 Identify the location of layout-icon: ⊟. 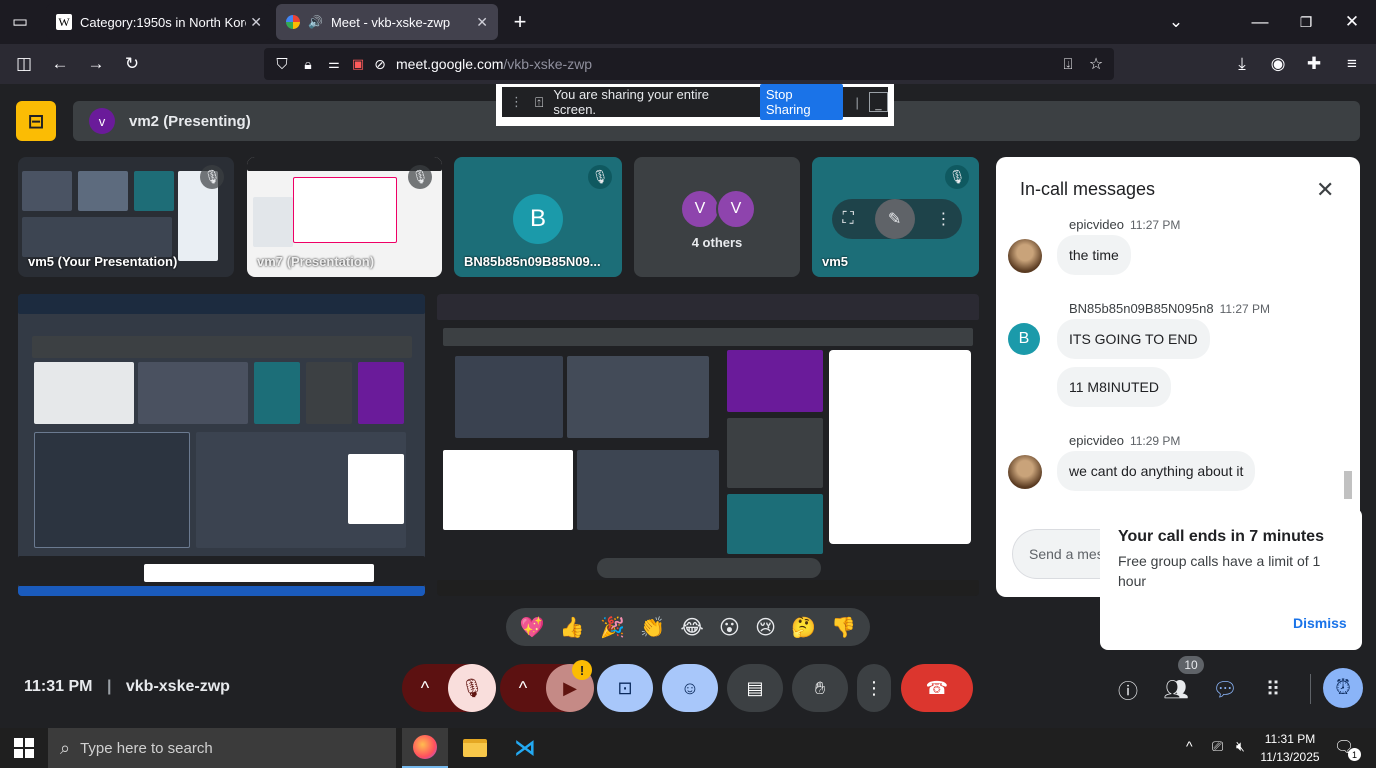
(36, 121).